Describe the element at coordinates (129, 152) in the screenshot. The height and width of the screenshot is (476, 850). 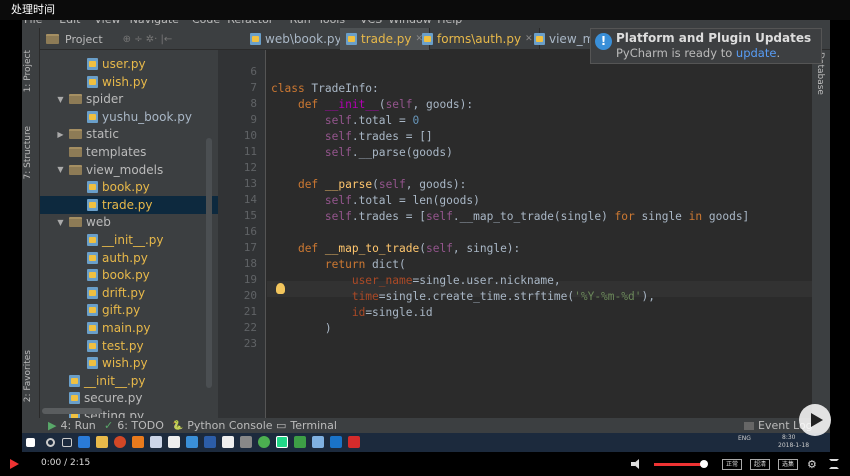
I see `tree-folder: templates` at that location.